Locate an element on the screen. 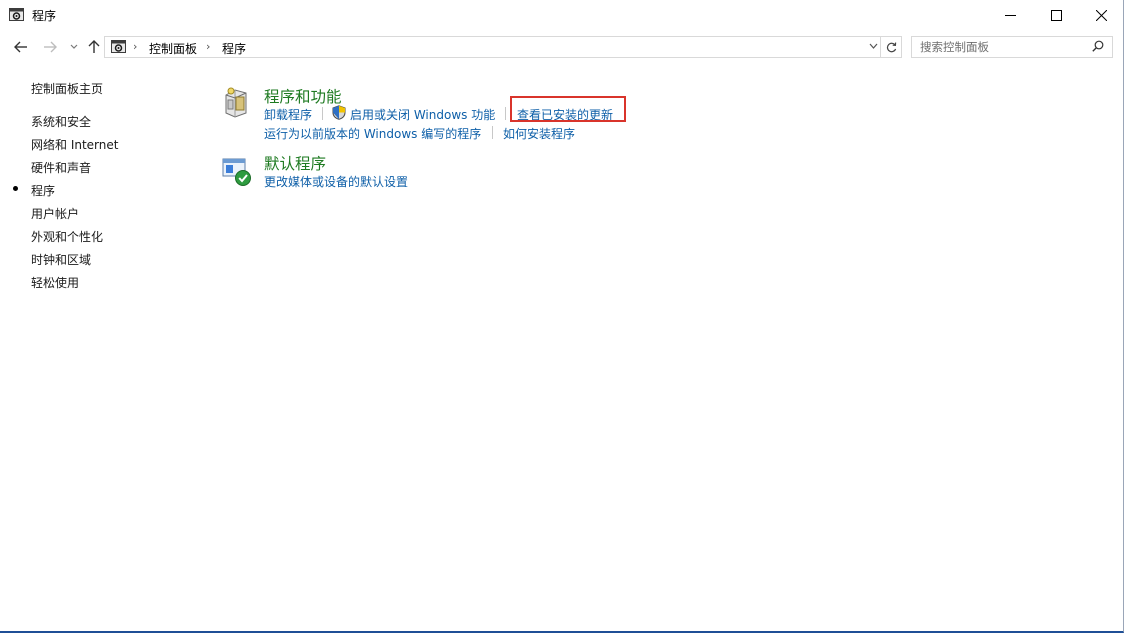 This screenshot has width=1124, height=633. highlight-box is located at coordinates (568, 109).